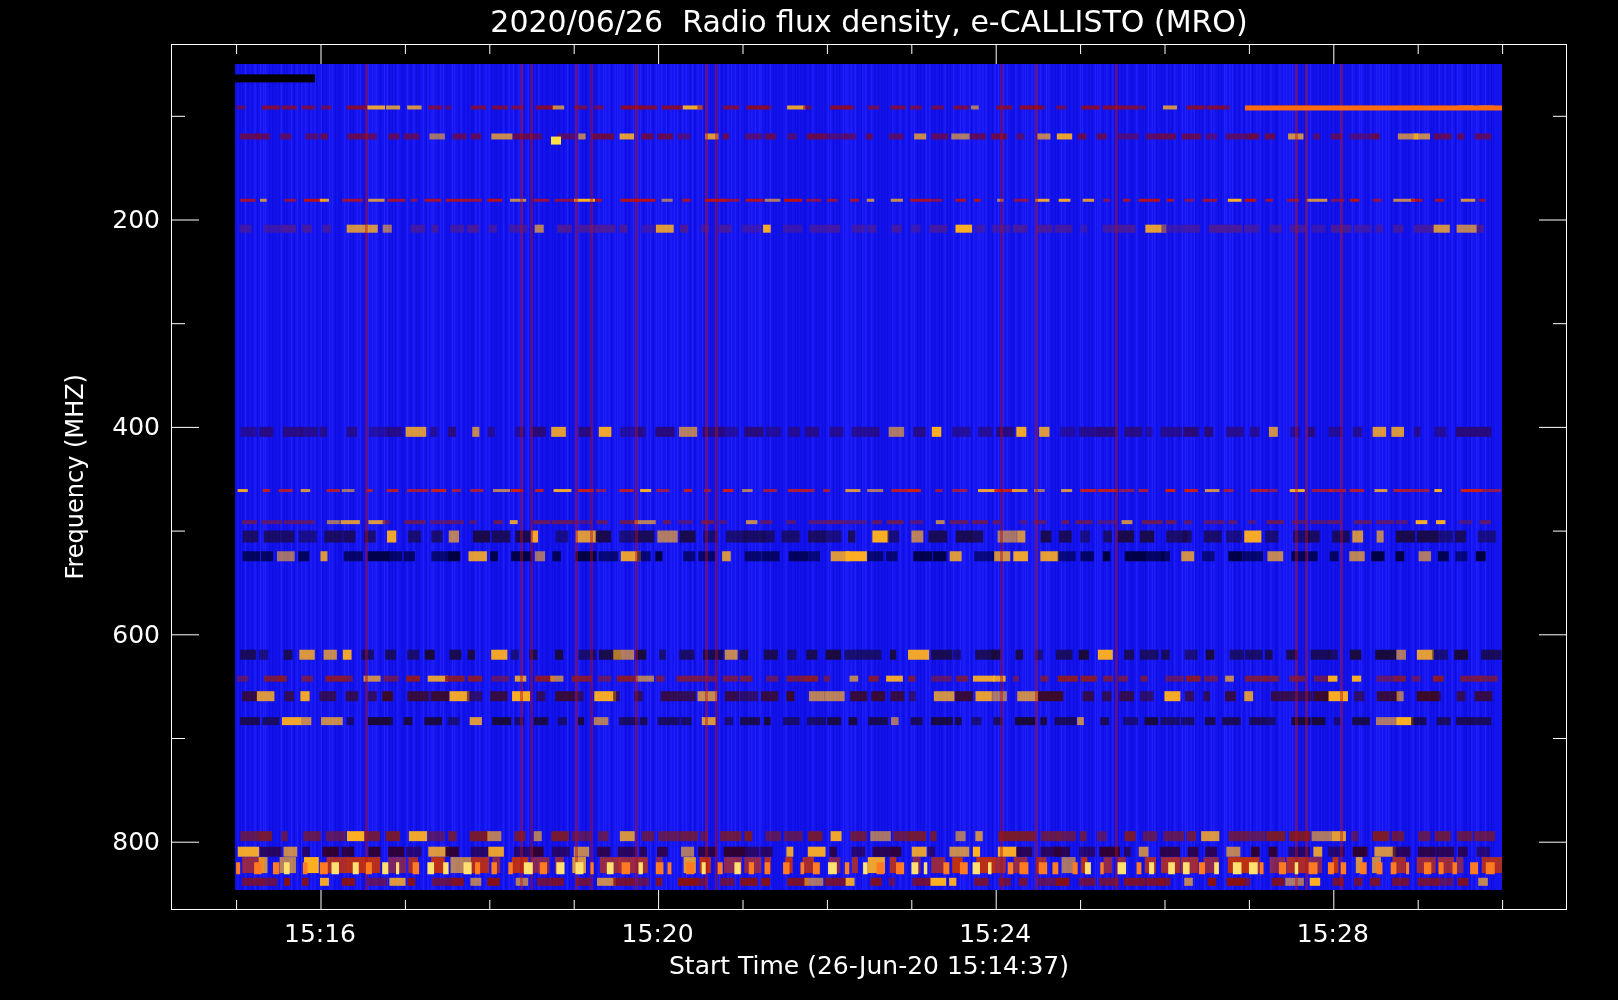 Image resolution: width=1618 pixels, height=1000 pixels. Describe the element at coordinates (75, 477) in the screenshot. I see `y-axis-label: Frequency (MHZ)` at that location.